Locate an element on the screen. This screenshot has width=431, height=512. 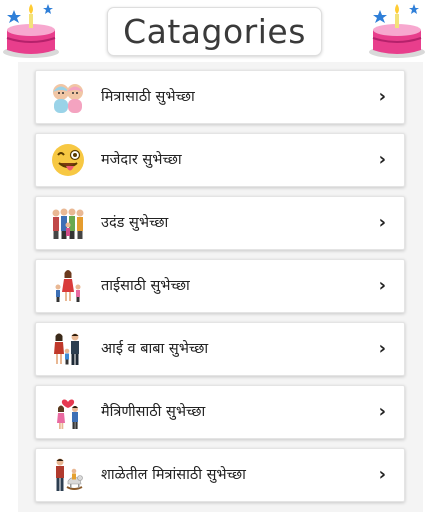
father-child-horse-icon is located at coordinates (69, 474).